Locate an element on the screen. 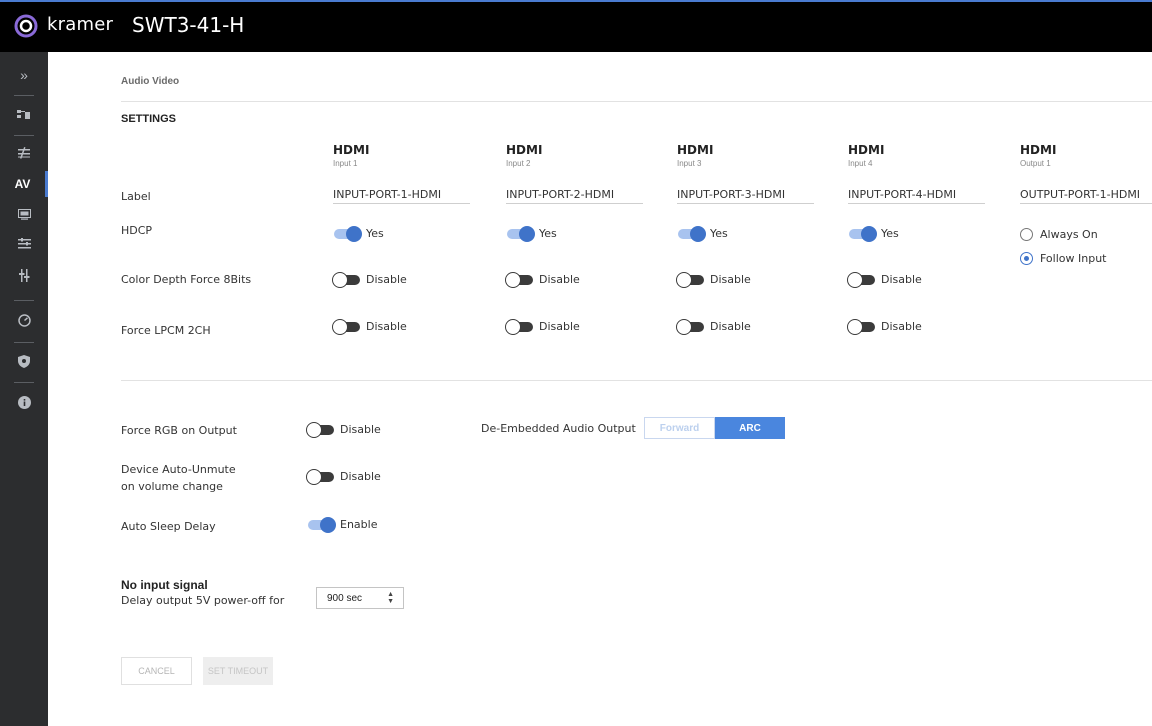 The image size is (1152, 726). settings-sliders-icon is located at coordinates (24, 244).